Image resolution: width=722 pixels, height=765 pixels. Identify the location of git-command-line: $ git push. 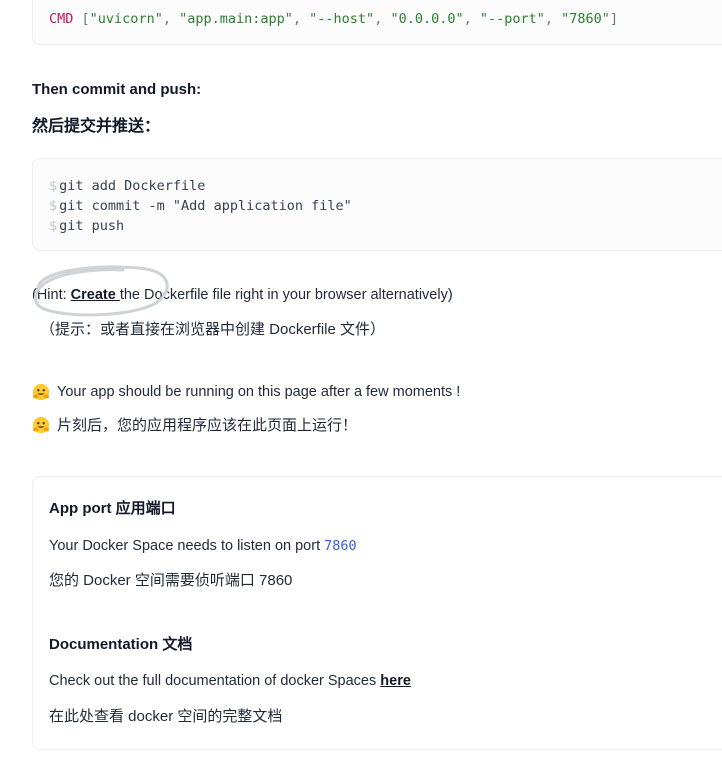
(86, 226).